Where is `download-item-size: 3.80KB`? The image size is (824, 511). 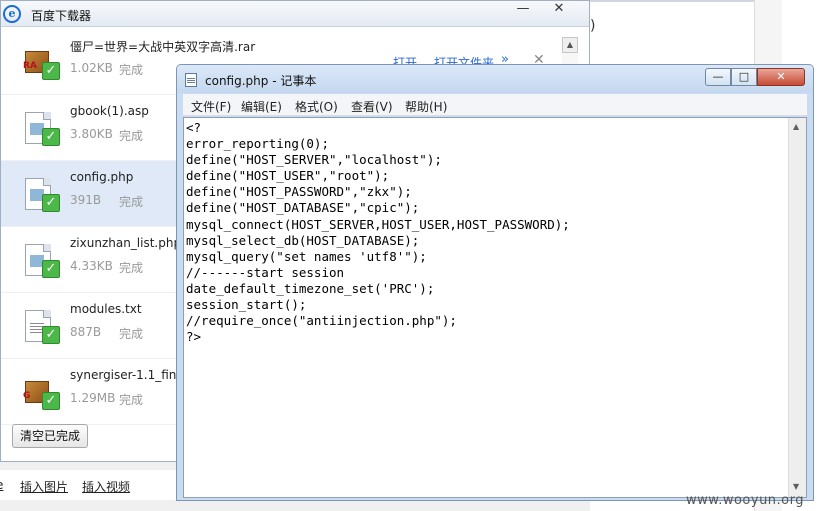 download-item-size: 3.80KB is located at coordinates (91, 134).